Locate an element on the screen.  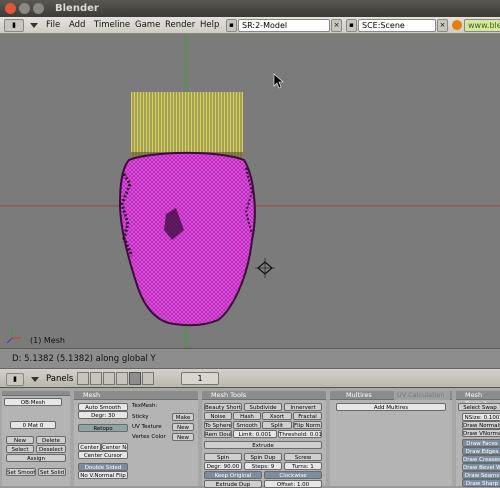
deselect-material-button: Deselect is located at coordinates (51, 449).